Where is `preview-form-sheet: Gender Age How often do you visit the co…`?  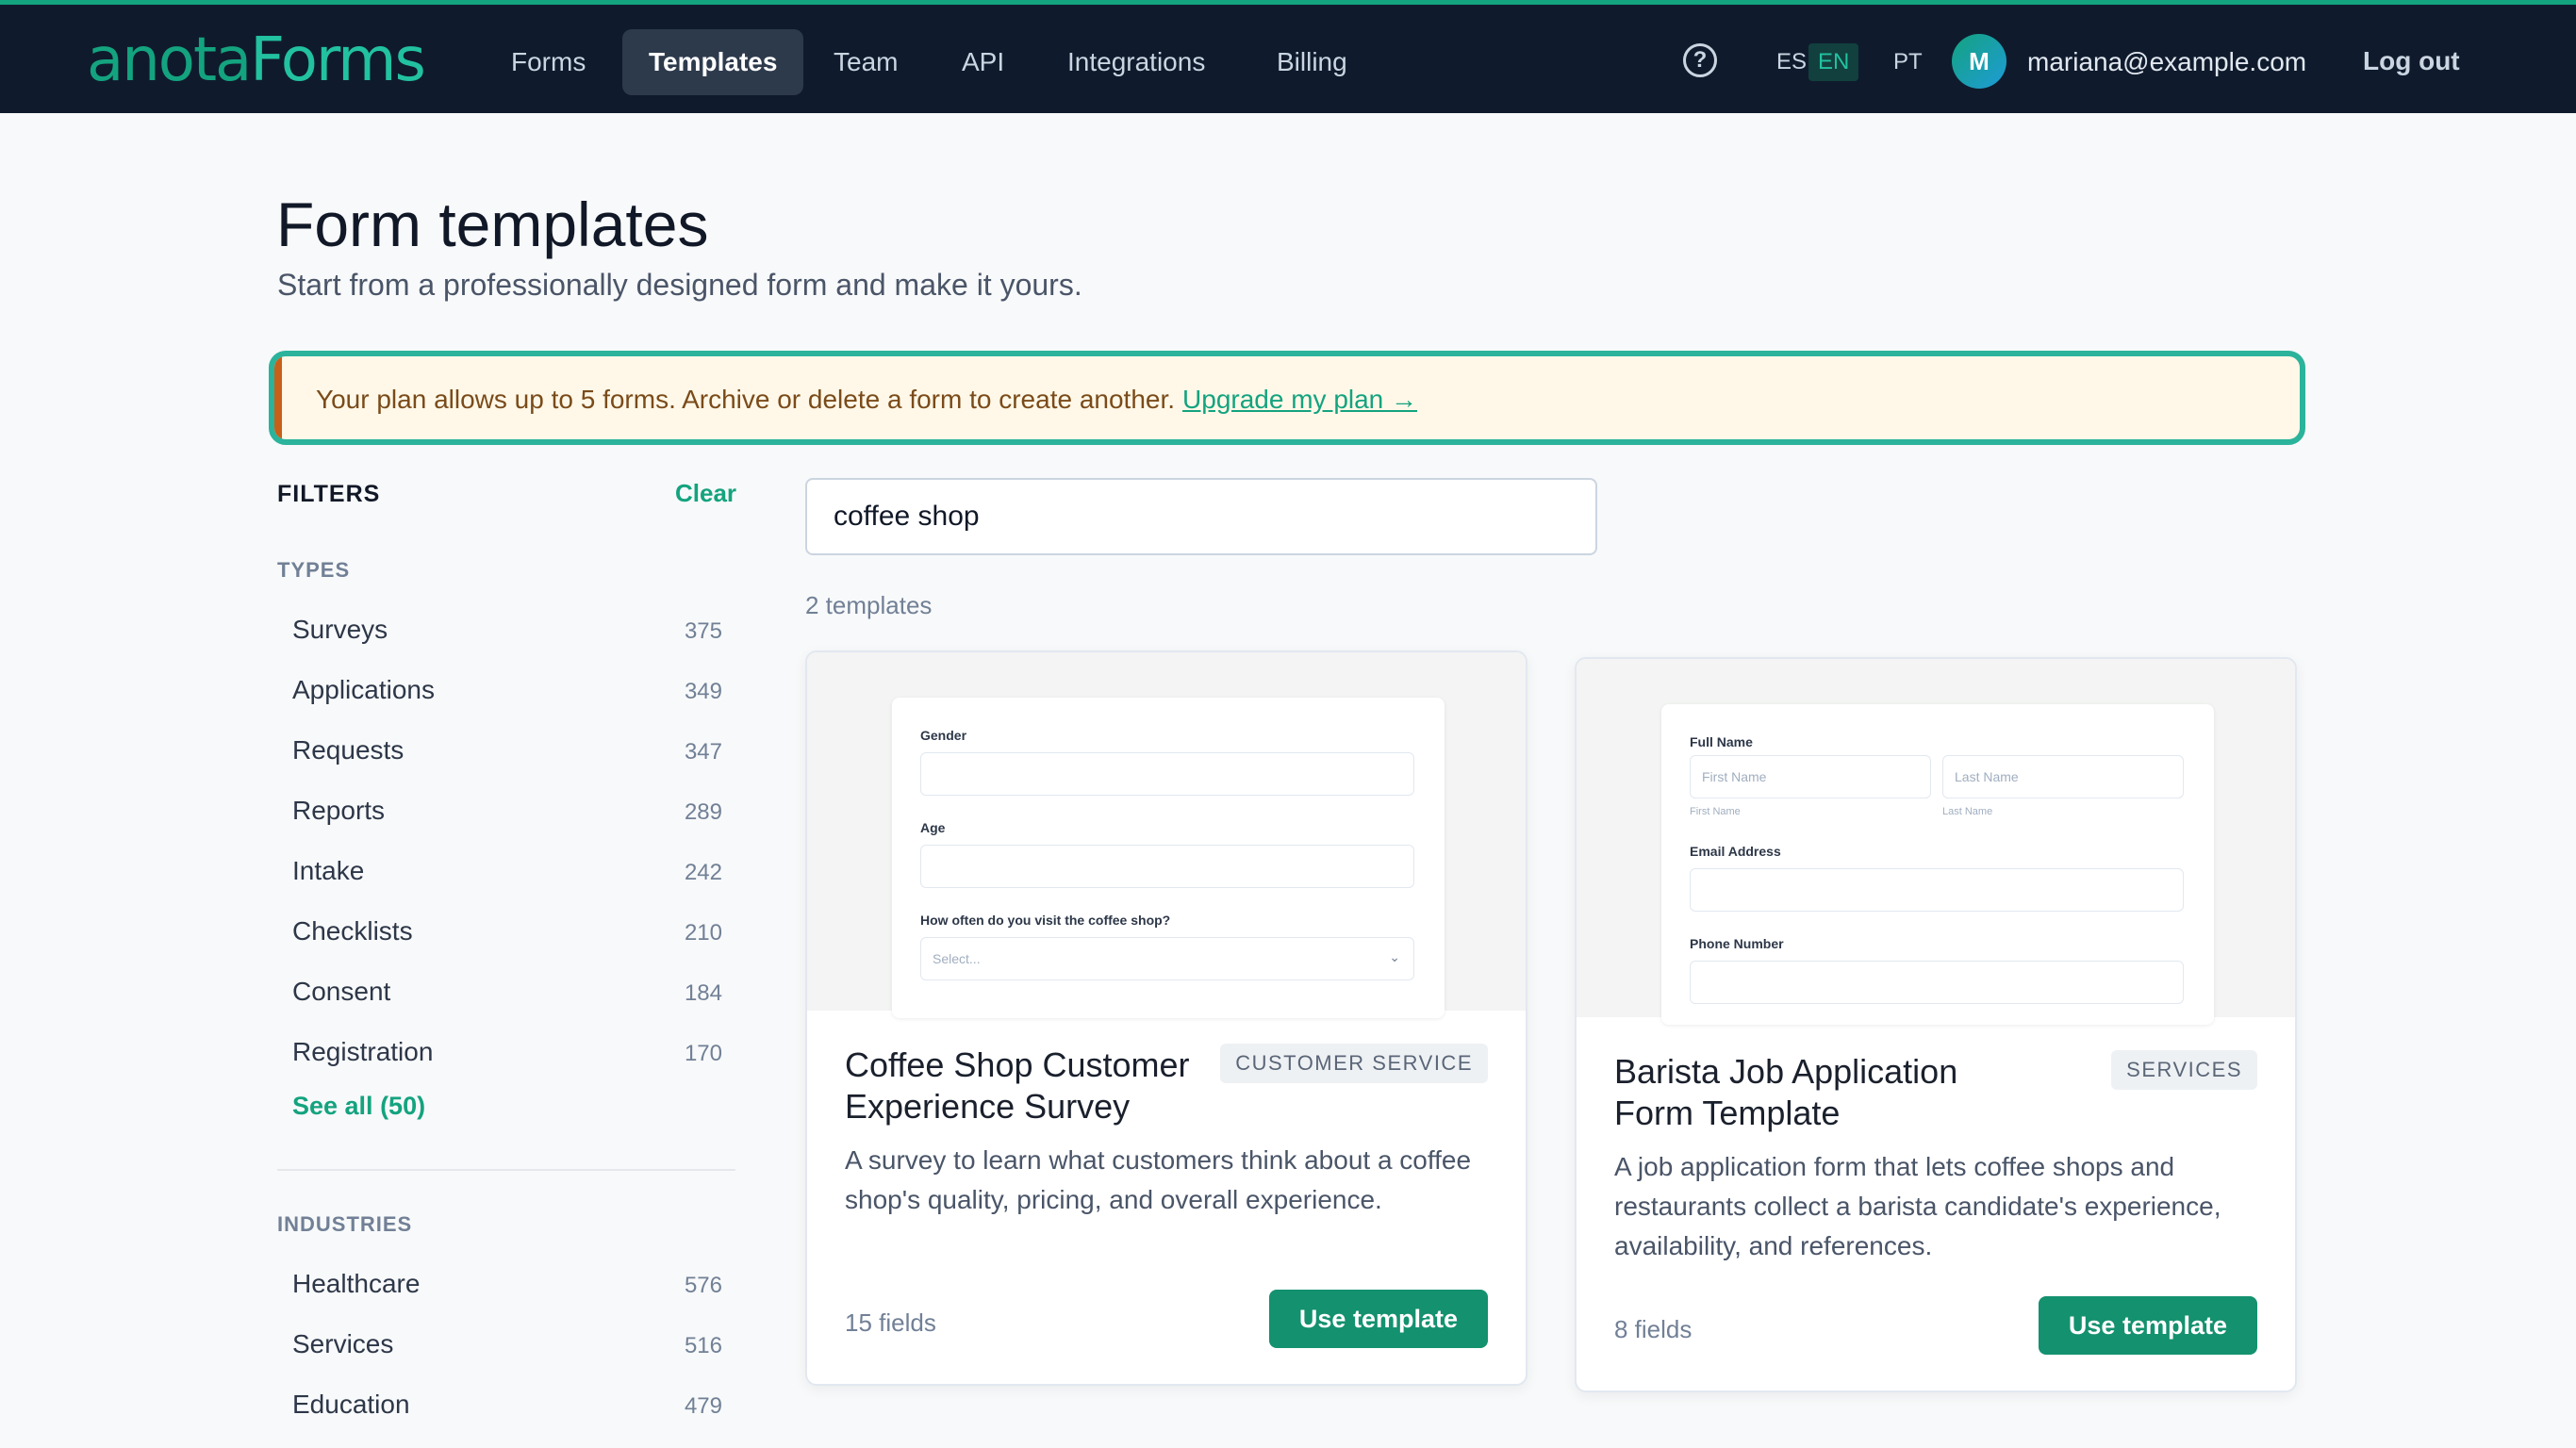
preview-form-sheet: Gender Age How often do you visit the co… is located at coordinates (1168, 858).